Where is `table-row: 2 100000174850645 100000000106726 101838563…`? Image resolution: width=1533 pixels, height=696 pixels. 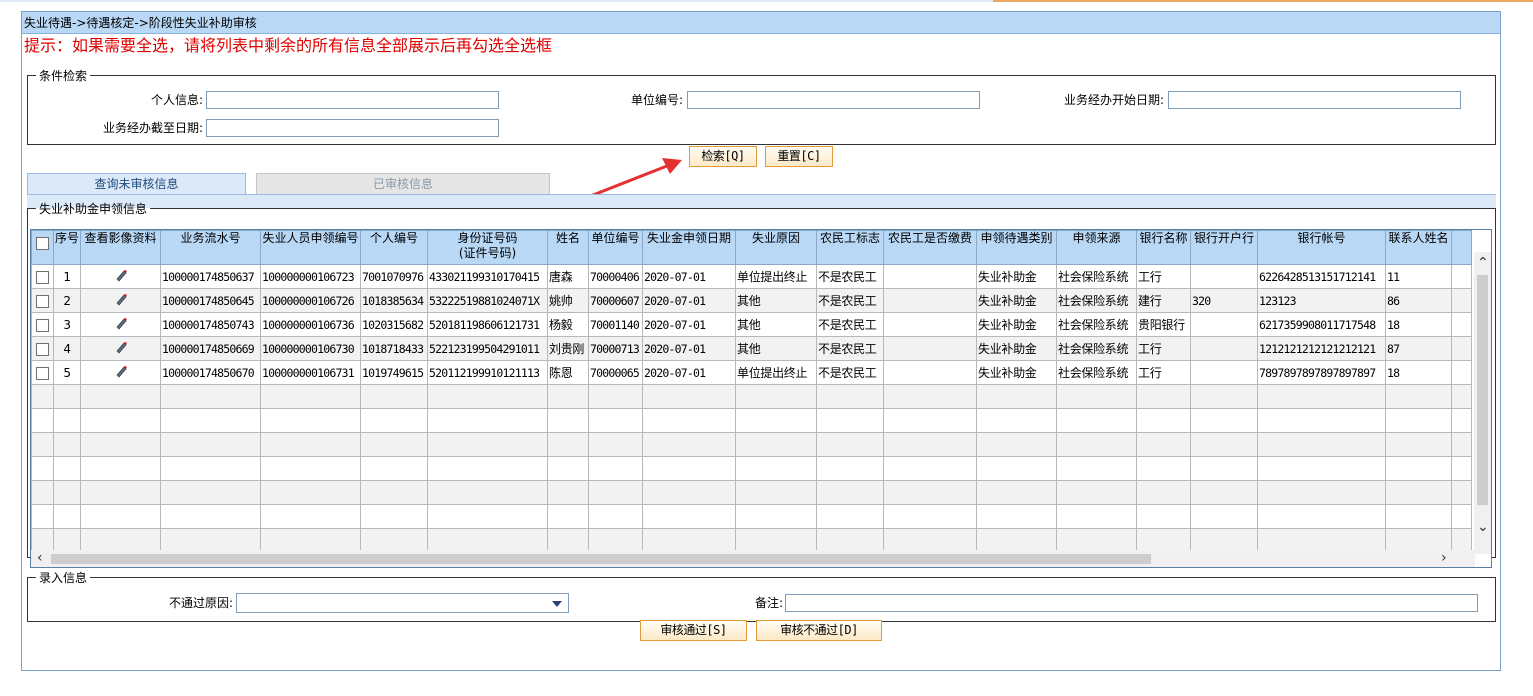 table-row: 2 100000174850645 100000000106726 101838563… is located at coordinates (751, 300).